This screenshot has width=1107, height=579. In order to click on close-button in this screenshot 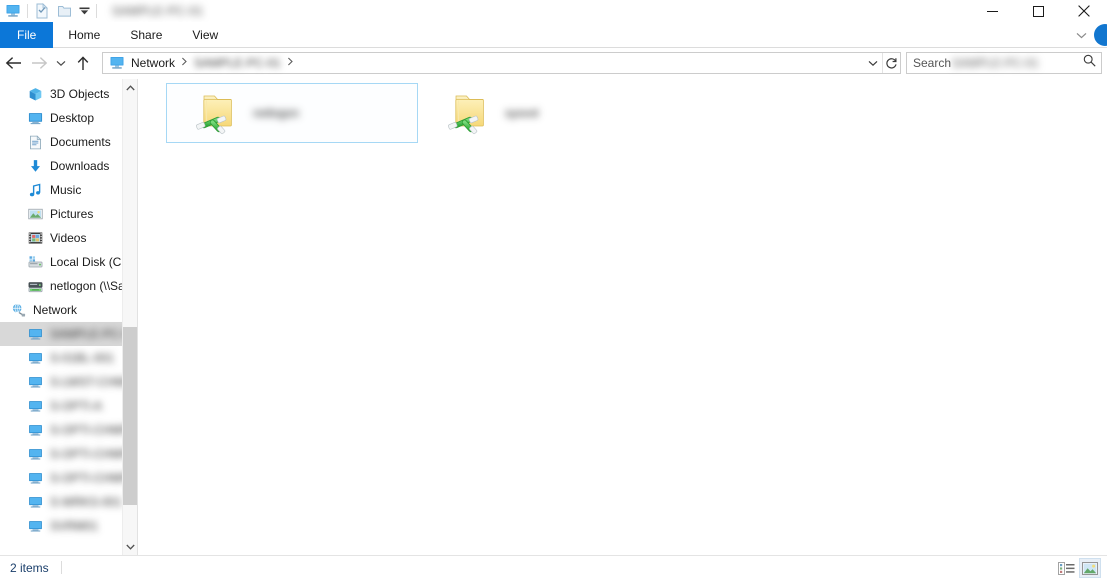, I will do `click(1084, 11)`.